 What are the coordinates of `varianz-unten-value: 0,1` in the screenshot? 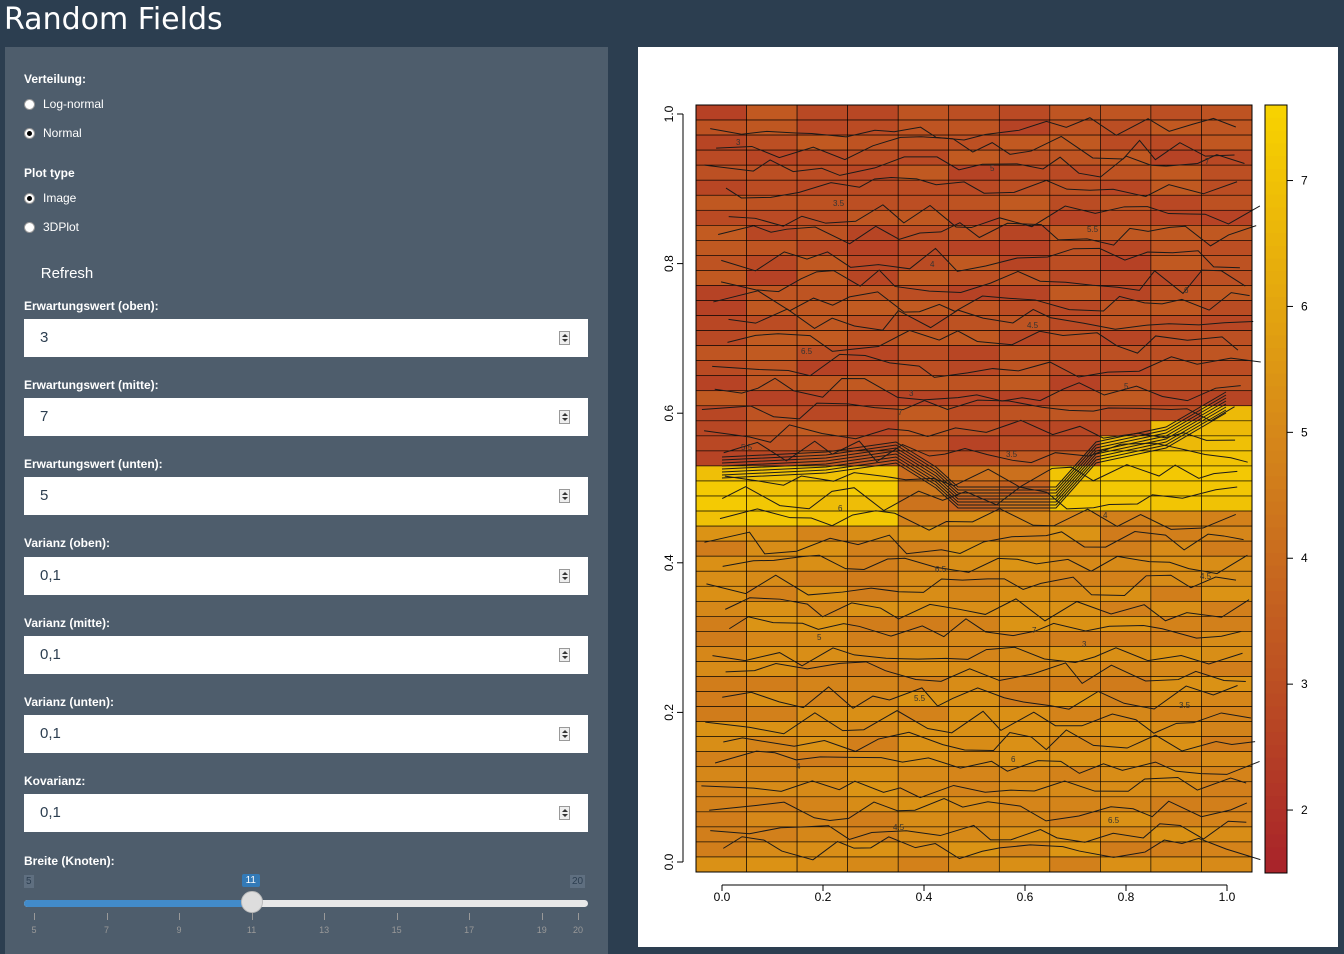 It's located at (50, 733).